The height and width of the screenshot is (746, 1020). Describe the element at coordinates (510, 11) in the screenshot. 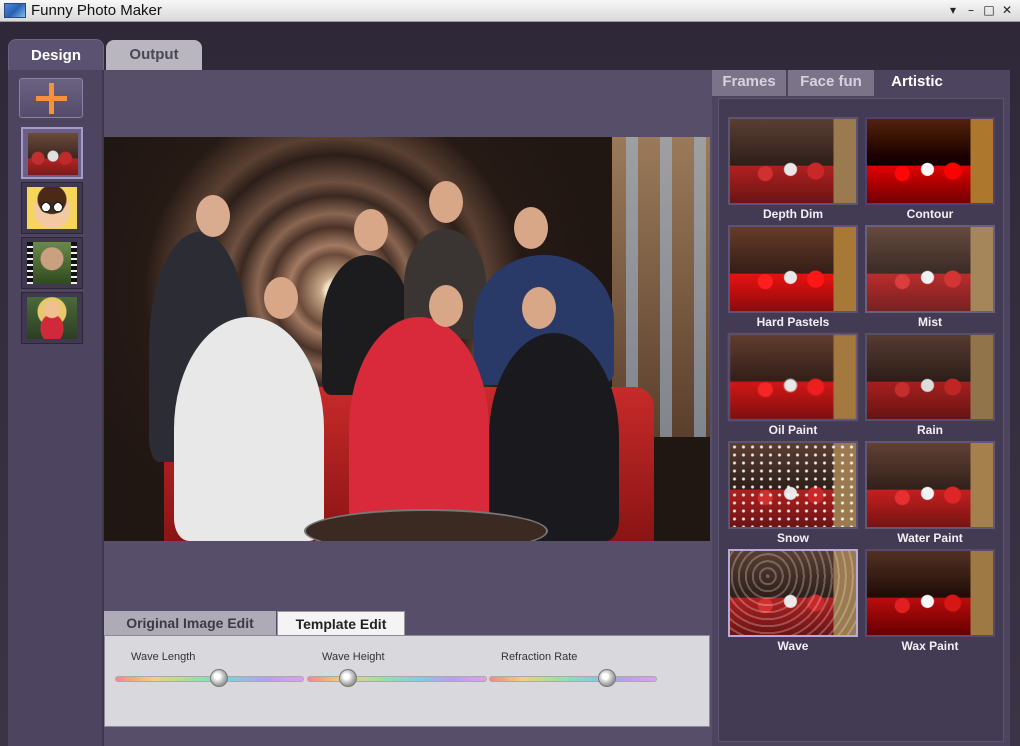

I see `title-bar: Funny Photo Maker ▾ – □ ✕` at that location.